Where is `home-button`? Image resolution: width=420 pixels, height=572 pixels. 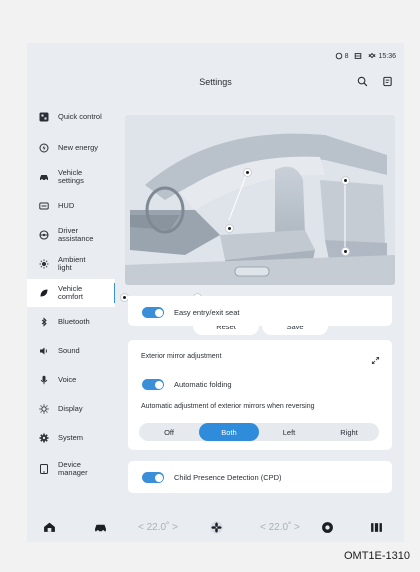 home-button is located at coordinates (49, 527).